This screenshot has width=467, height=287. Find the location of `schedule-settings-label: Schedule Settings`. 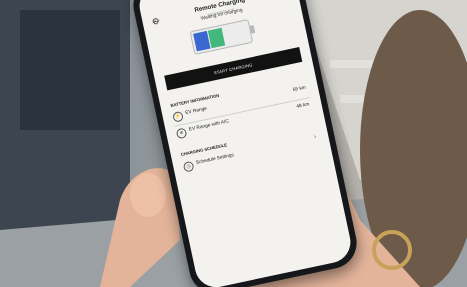

schedule-settings-label: Schedule Settings is located at coordinates (215, 159).